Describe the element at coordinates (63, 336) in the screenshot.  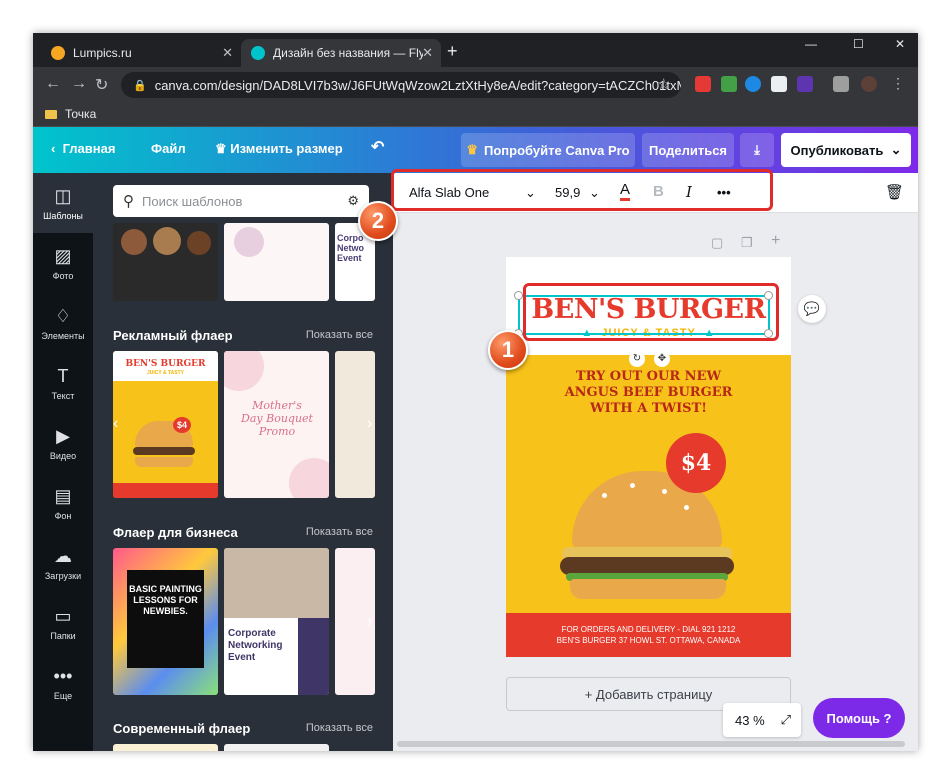
I see `nav-label: Элементы` at that location.